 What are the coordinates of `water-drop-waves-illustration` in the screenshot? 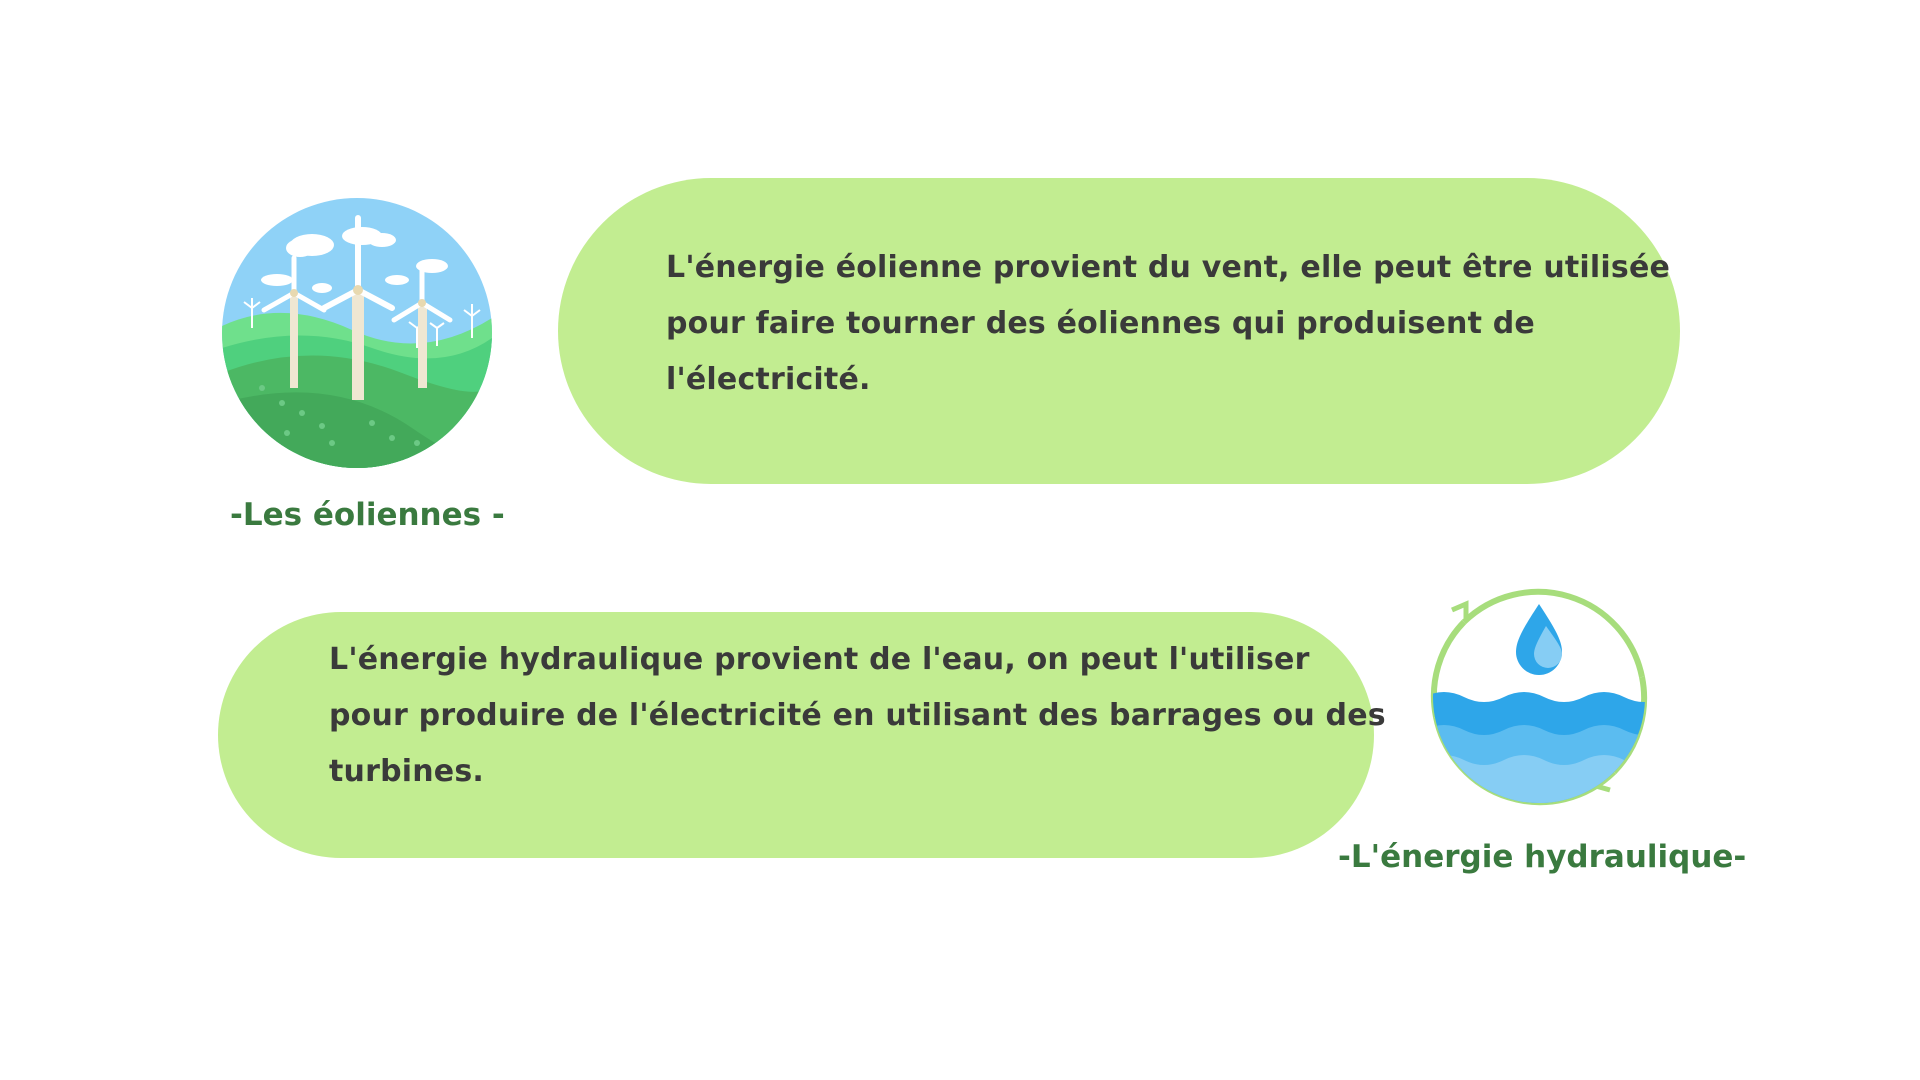 It's located at (1539, 697).